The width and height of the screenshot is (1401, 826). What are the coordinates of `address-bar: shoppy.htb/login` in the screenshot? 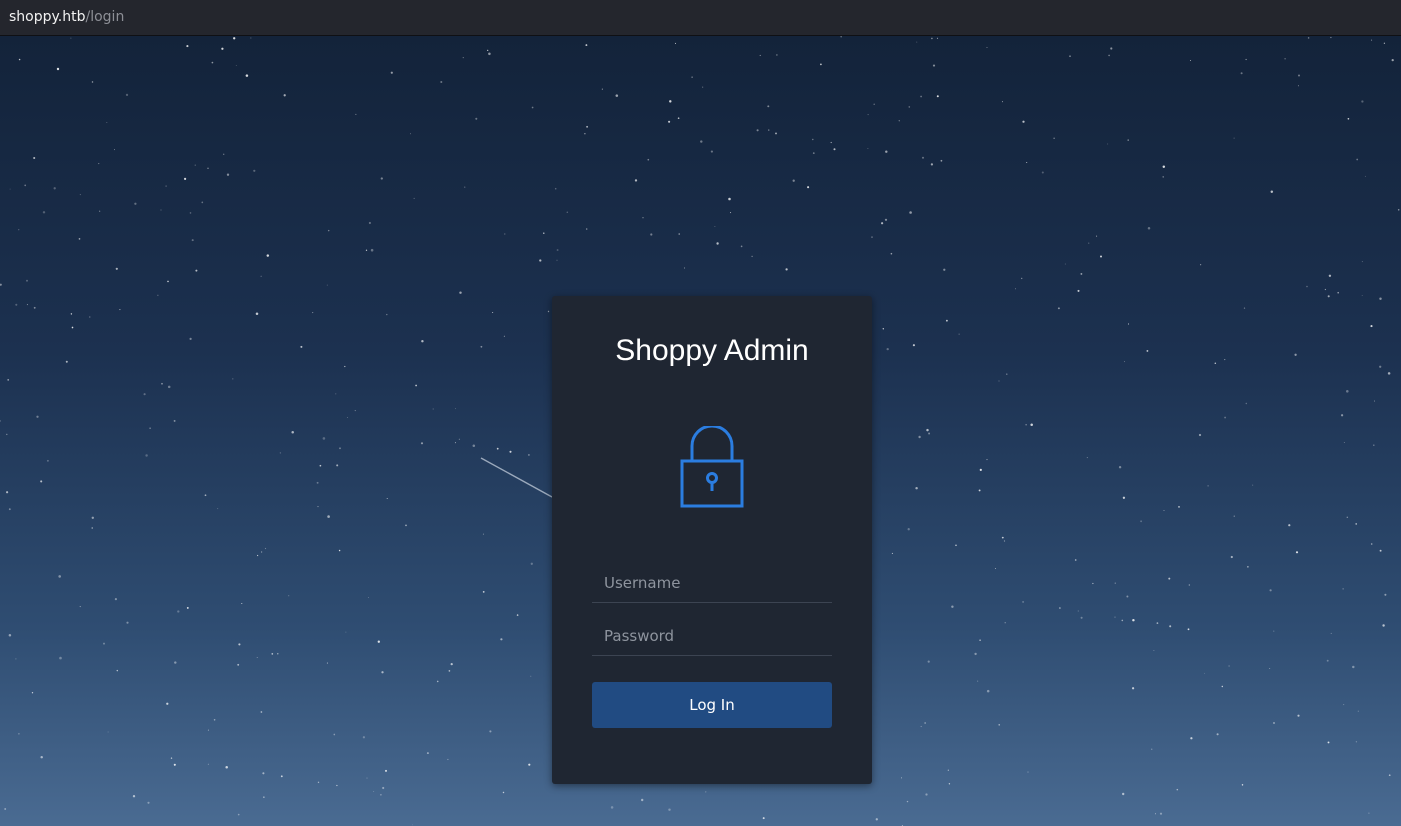 It's located at (700, 18).